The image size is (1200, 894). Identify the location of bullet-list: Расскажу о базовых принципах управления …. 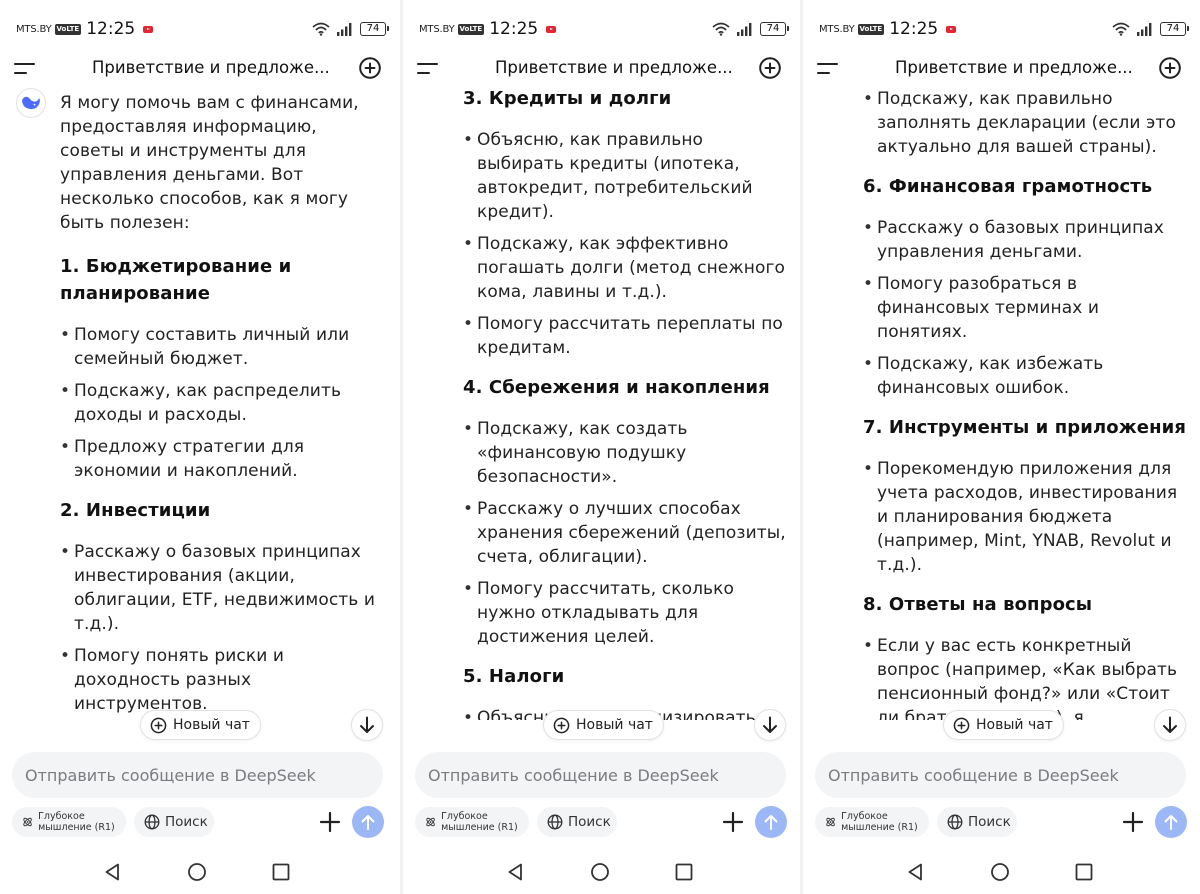
(1024, 308).